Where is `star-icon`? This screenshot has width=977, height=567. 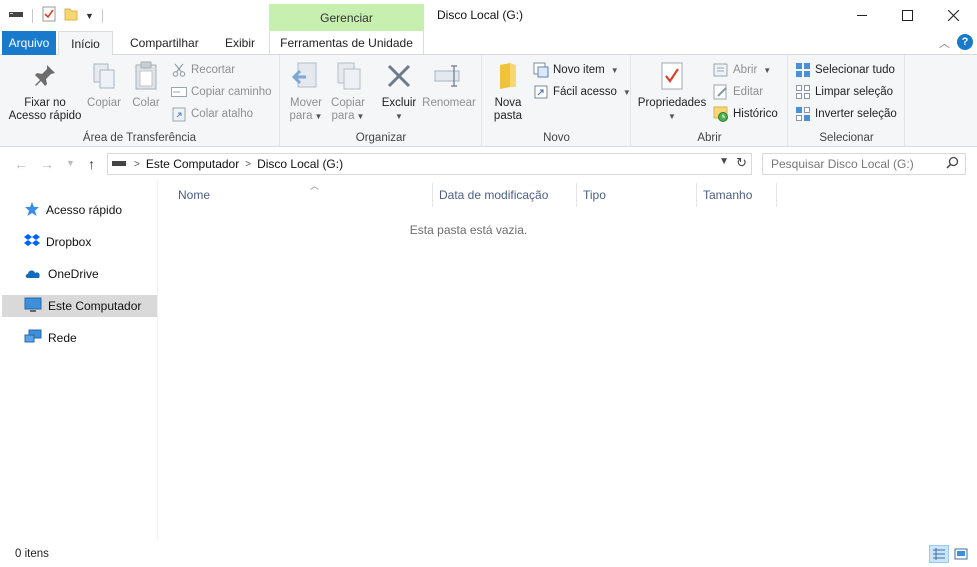
star-icon is located at coordinates (32, 210).